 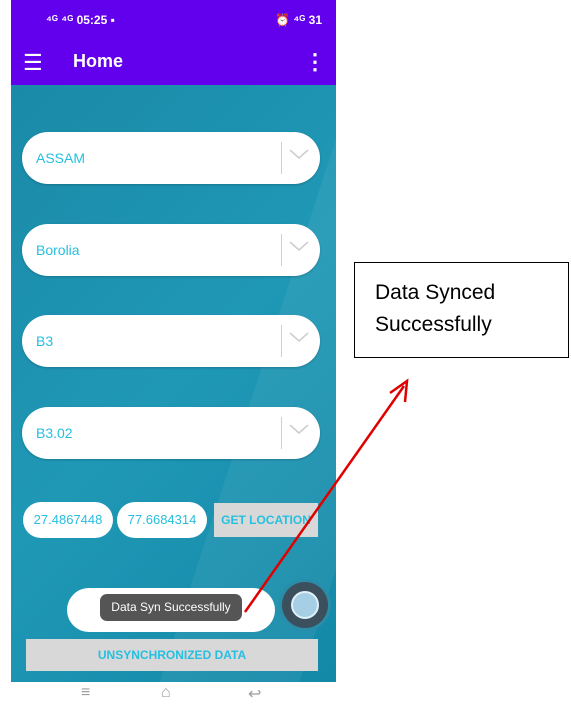 I want to click on arrow-line, so click(x=324, y=499).